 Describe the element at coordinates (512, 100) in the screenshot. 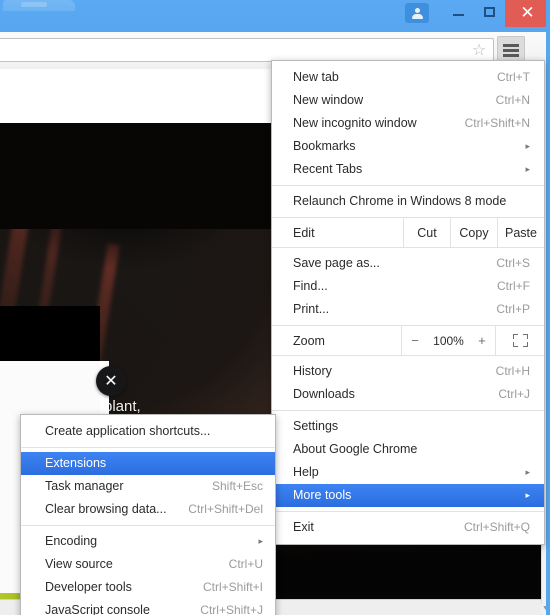

I see `menu-item-shortcut: Ctrl+N` at that location.